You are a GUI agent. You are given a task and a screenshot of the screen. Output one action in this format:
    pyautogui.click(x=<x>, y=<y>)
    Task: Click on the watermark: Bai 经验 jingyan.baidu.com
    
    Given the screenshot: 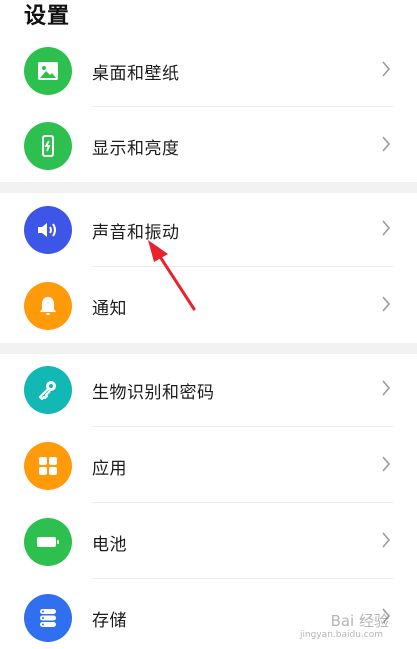 What is the action you would take?
    pyautogui.click(x=344, y=625)
    